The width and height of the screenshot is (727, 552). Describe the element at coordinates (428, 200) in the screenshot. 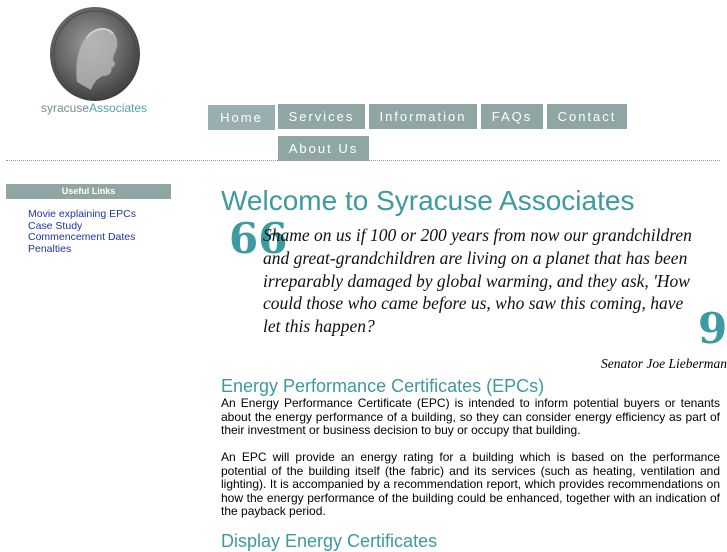

I see `page-title: Welcome to Syracuse Associates` at that location.